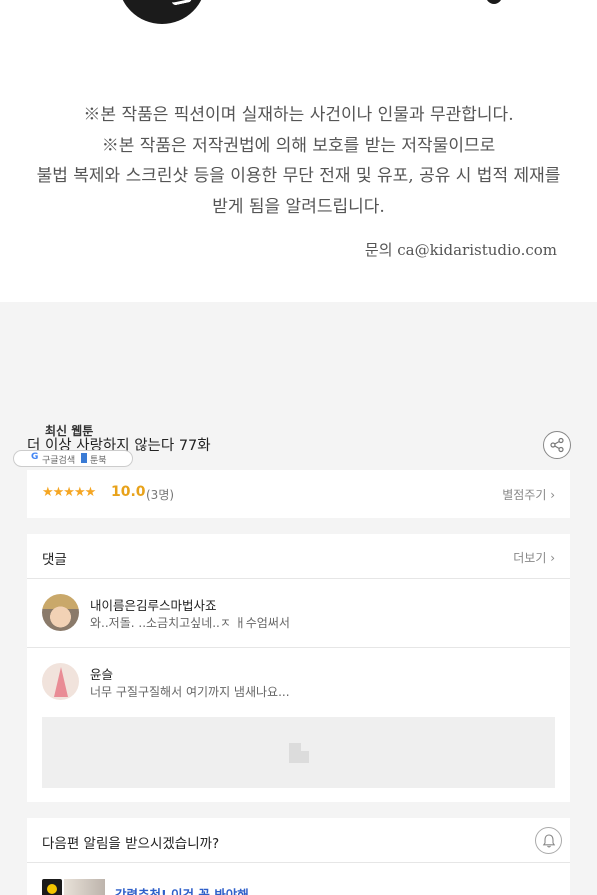 This screenshot has height=895, width=597. I want to click on bell-icon, so click(548, 840).